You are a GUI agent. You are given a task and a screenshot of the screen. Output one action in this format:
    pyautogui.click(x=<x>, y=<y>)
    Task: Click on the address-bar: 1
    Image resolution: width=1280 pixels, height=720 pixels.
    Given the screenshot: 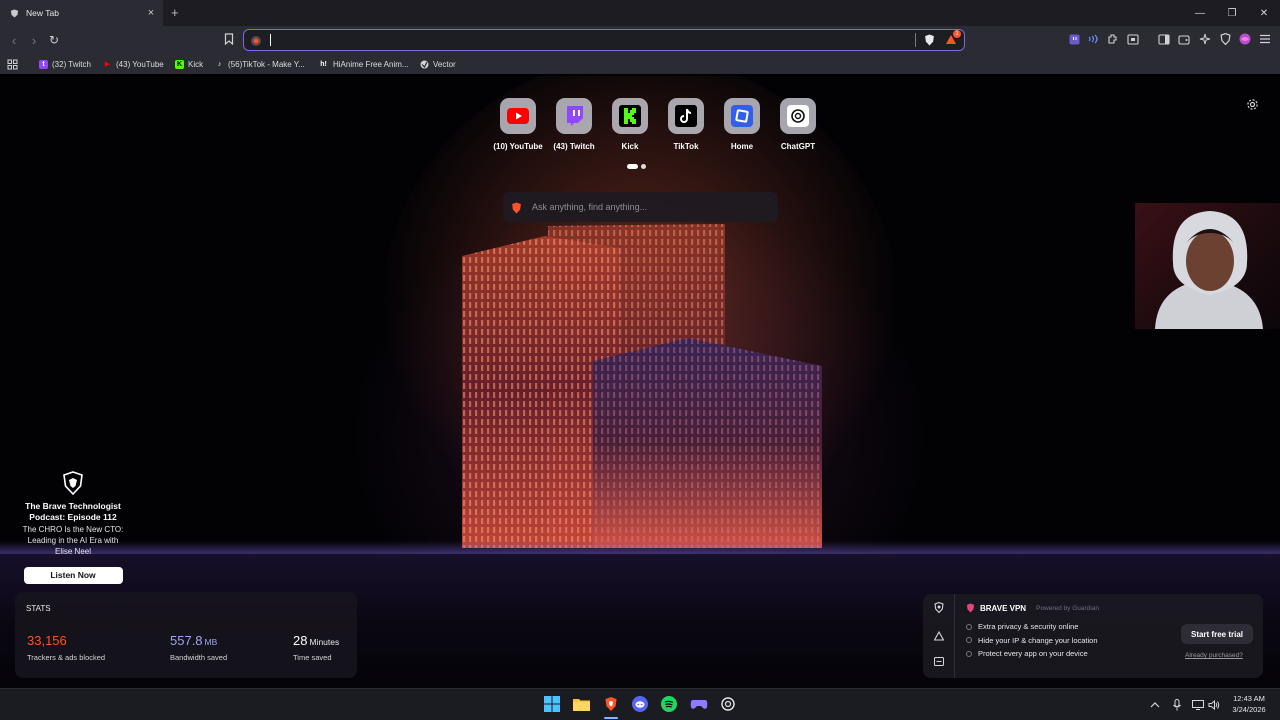 What is the action you would take?
    pyautogui.click(x=604, y=40)
    